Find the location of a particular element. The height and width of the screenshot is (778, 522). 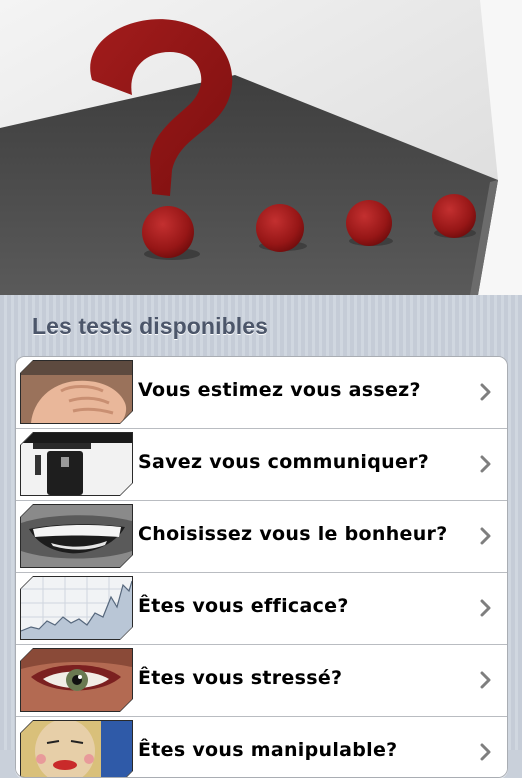

eye-glasses-thumbnail is located at coordinates (76, 680).